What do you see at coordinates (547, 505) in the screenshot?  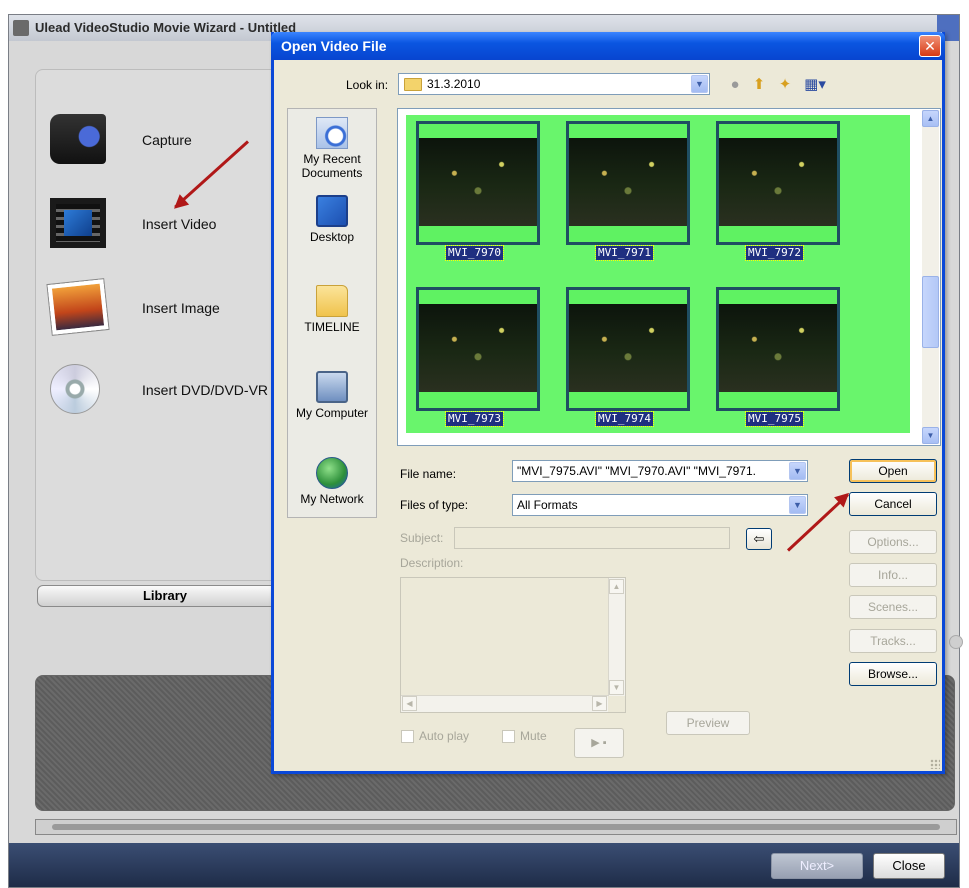 I see `files-of-type-value: All Formats` at bounding box center [547, 505].